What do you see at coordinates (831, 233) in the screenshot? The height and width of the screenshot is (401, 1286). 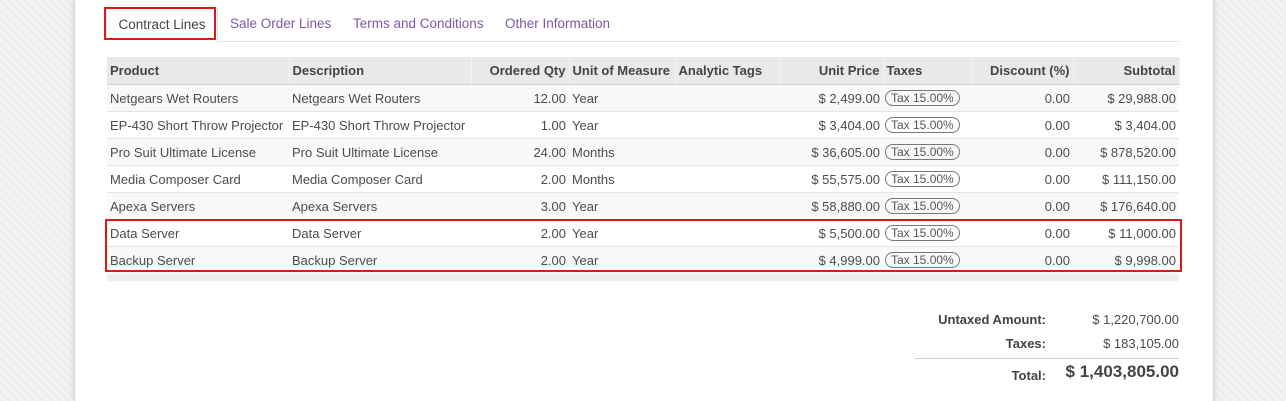 I see `cell-unit-price: $ 5,500.00` at bounding box center [831, 233].